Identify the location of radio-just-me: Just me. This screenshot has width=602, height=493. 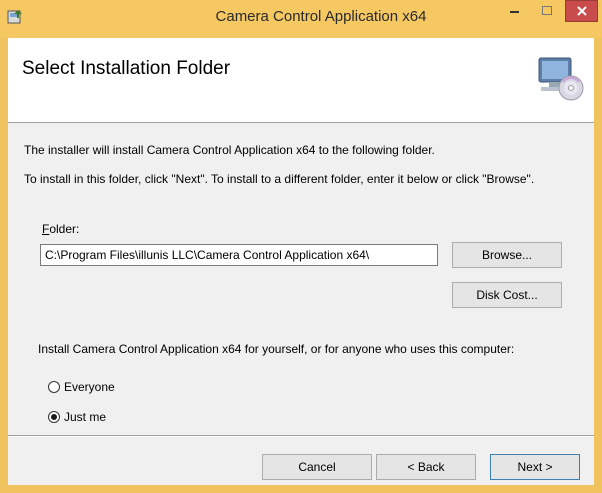
(77, 417).